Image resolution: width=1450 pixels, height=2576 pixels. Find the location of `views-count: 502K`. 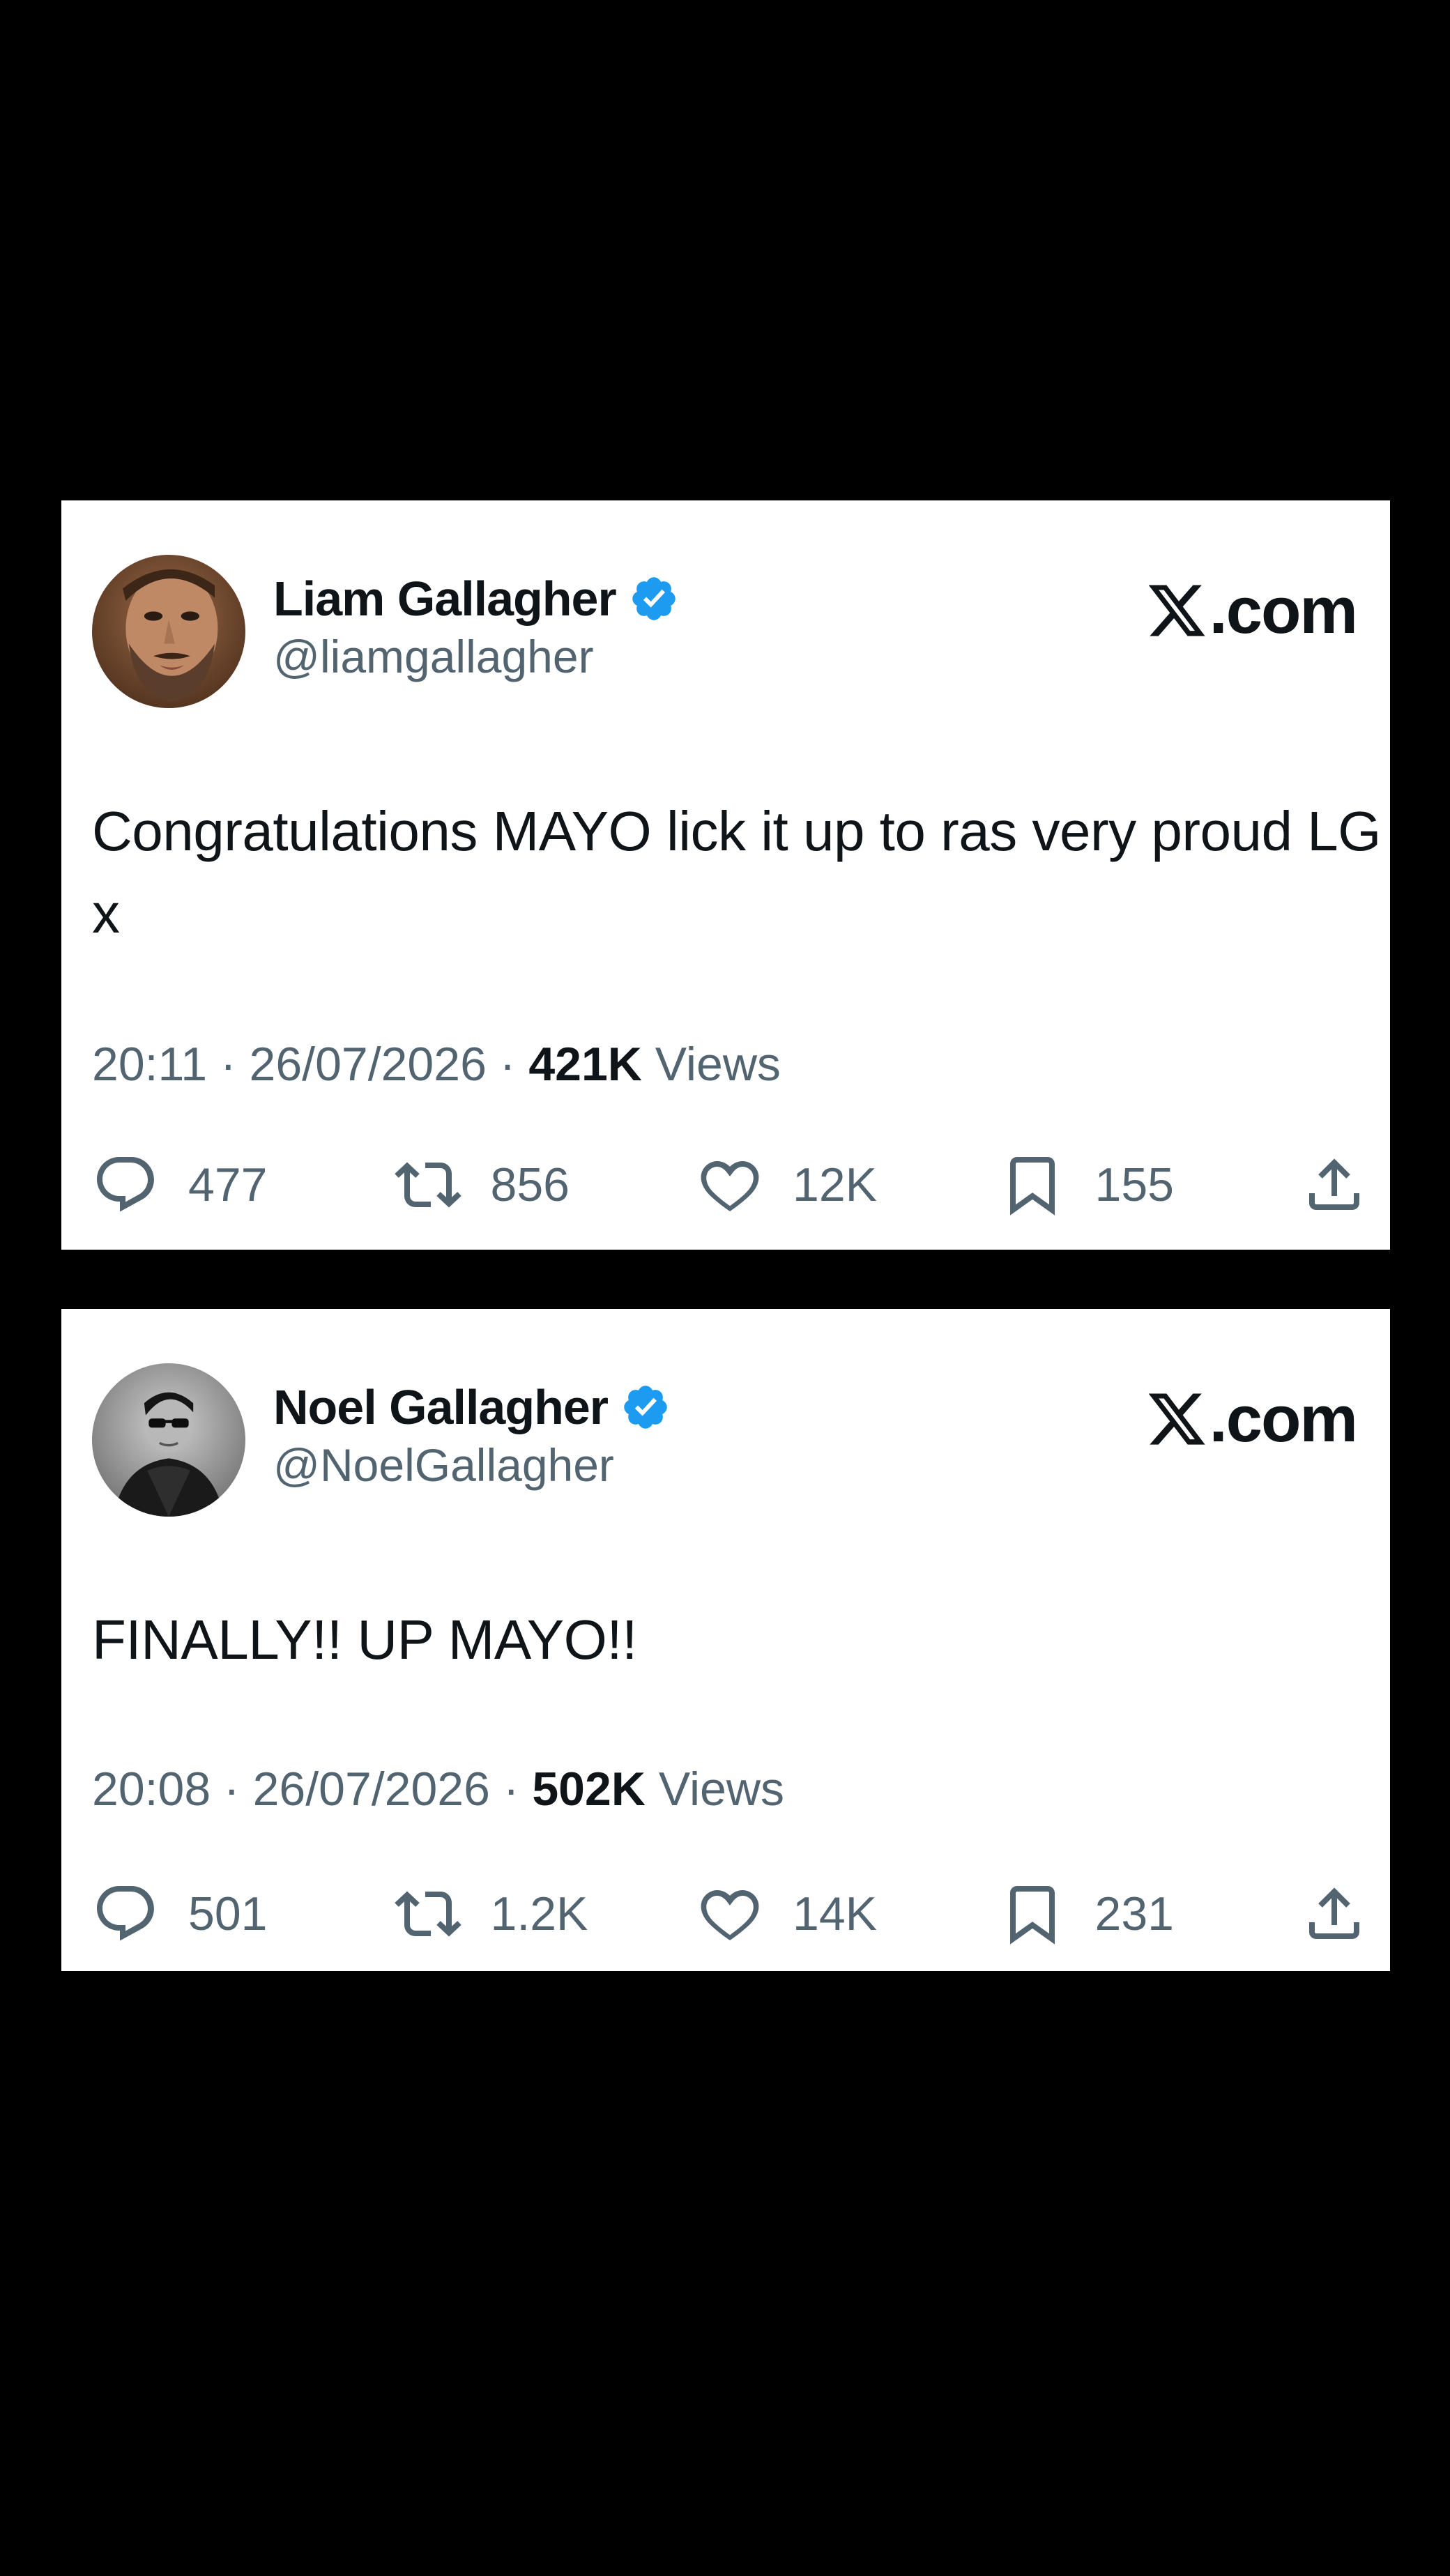

views-count: 502K is located at coordinates (589, 1789).